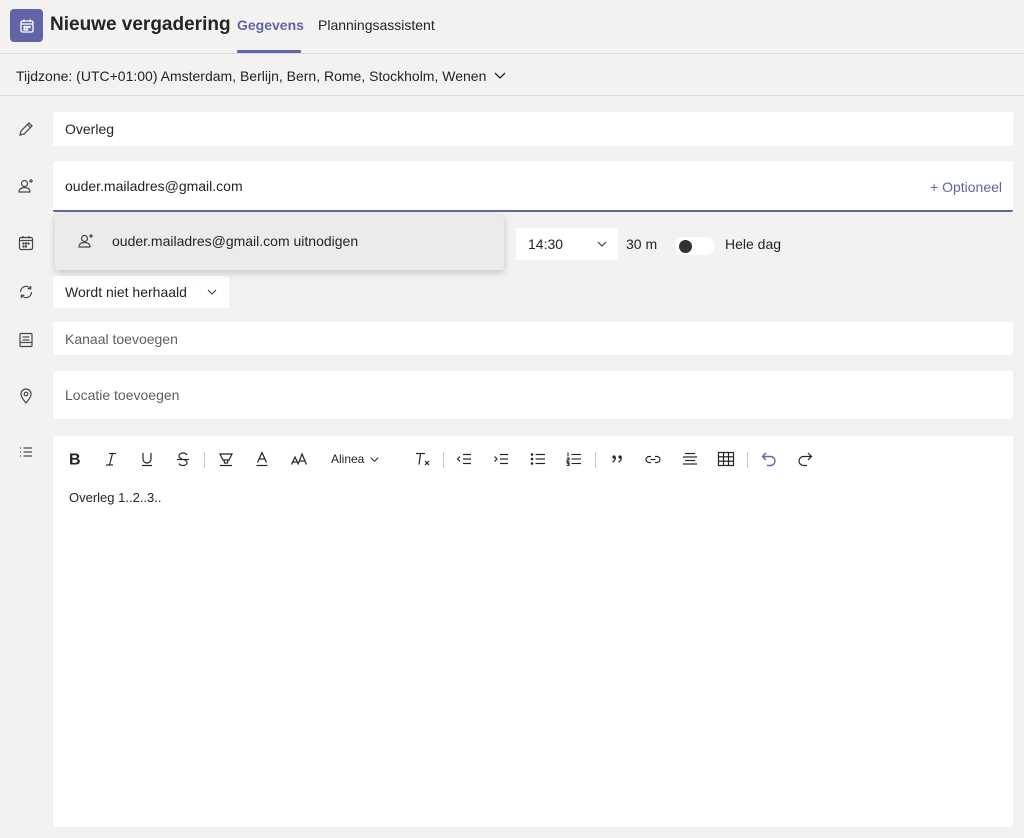 This screenshot has height=838, width=1024. What do you see at coordinates (546, 244) in the screenshot?
I see `end-time-value: 14:30` at bounding box center [546, 244].